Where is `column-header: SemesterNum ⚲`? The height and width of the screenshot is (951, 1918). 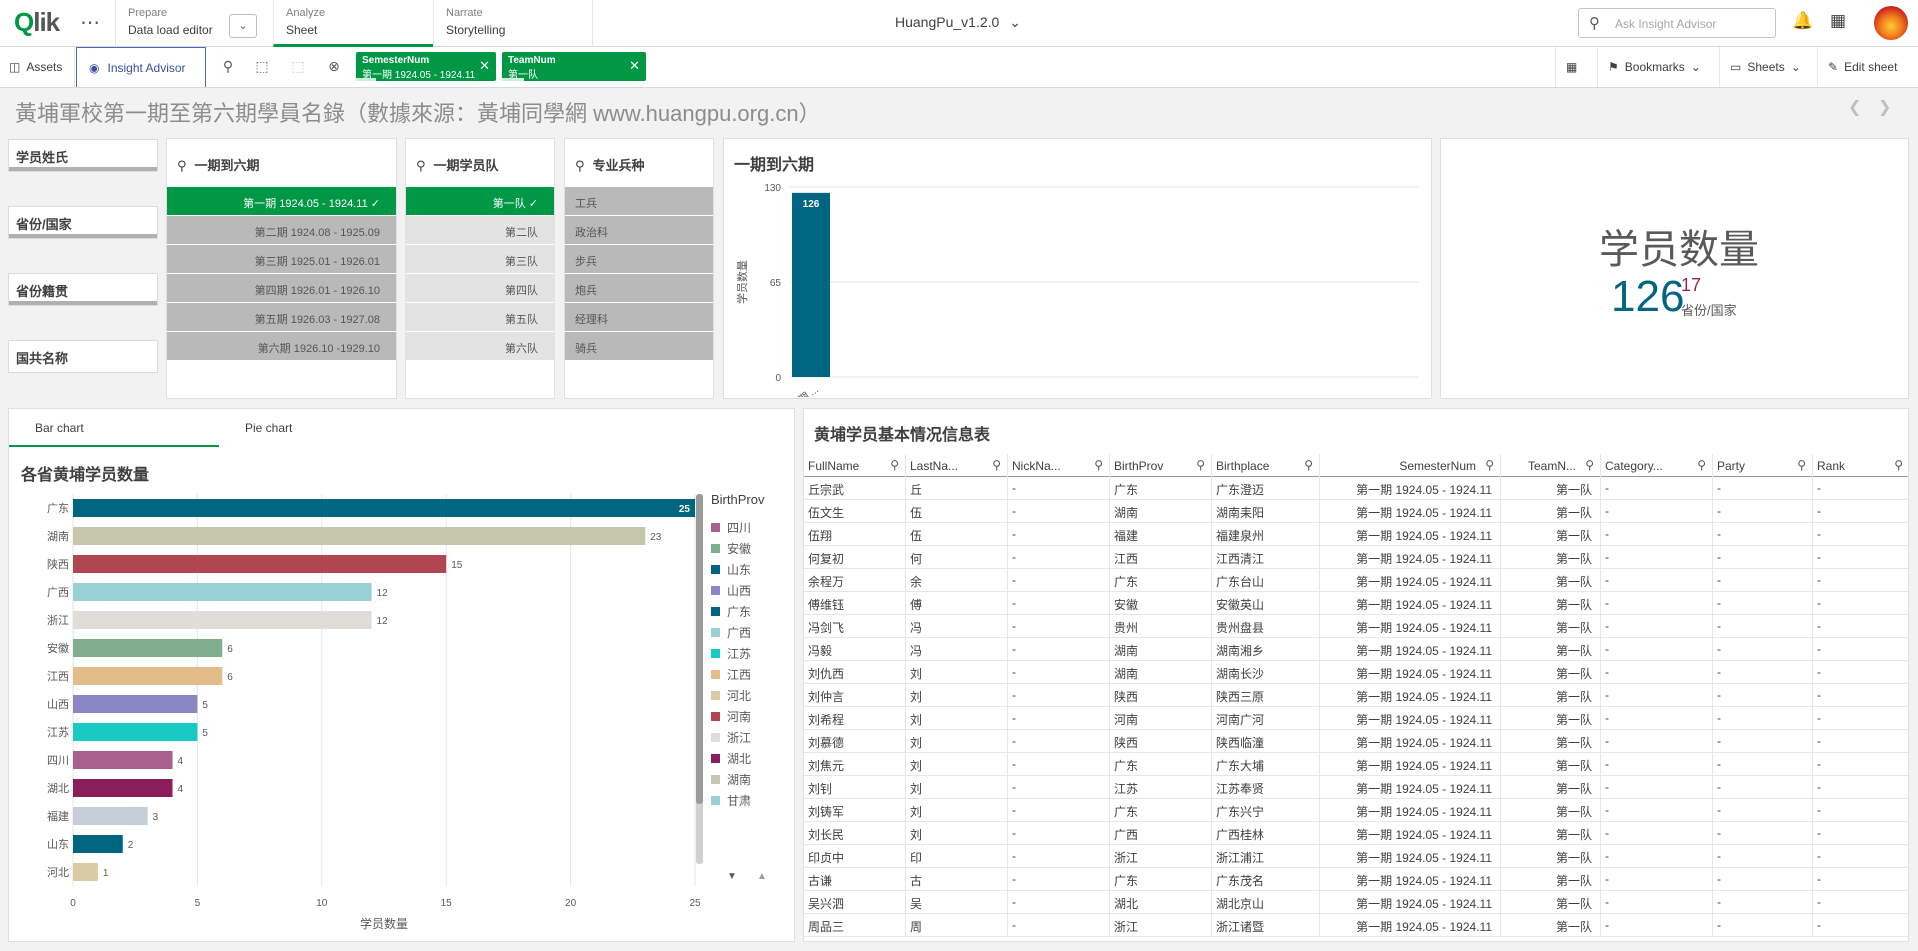
column-header: SemesterNum ⚲ is located at coordinates (1410, 465).